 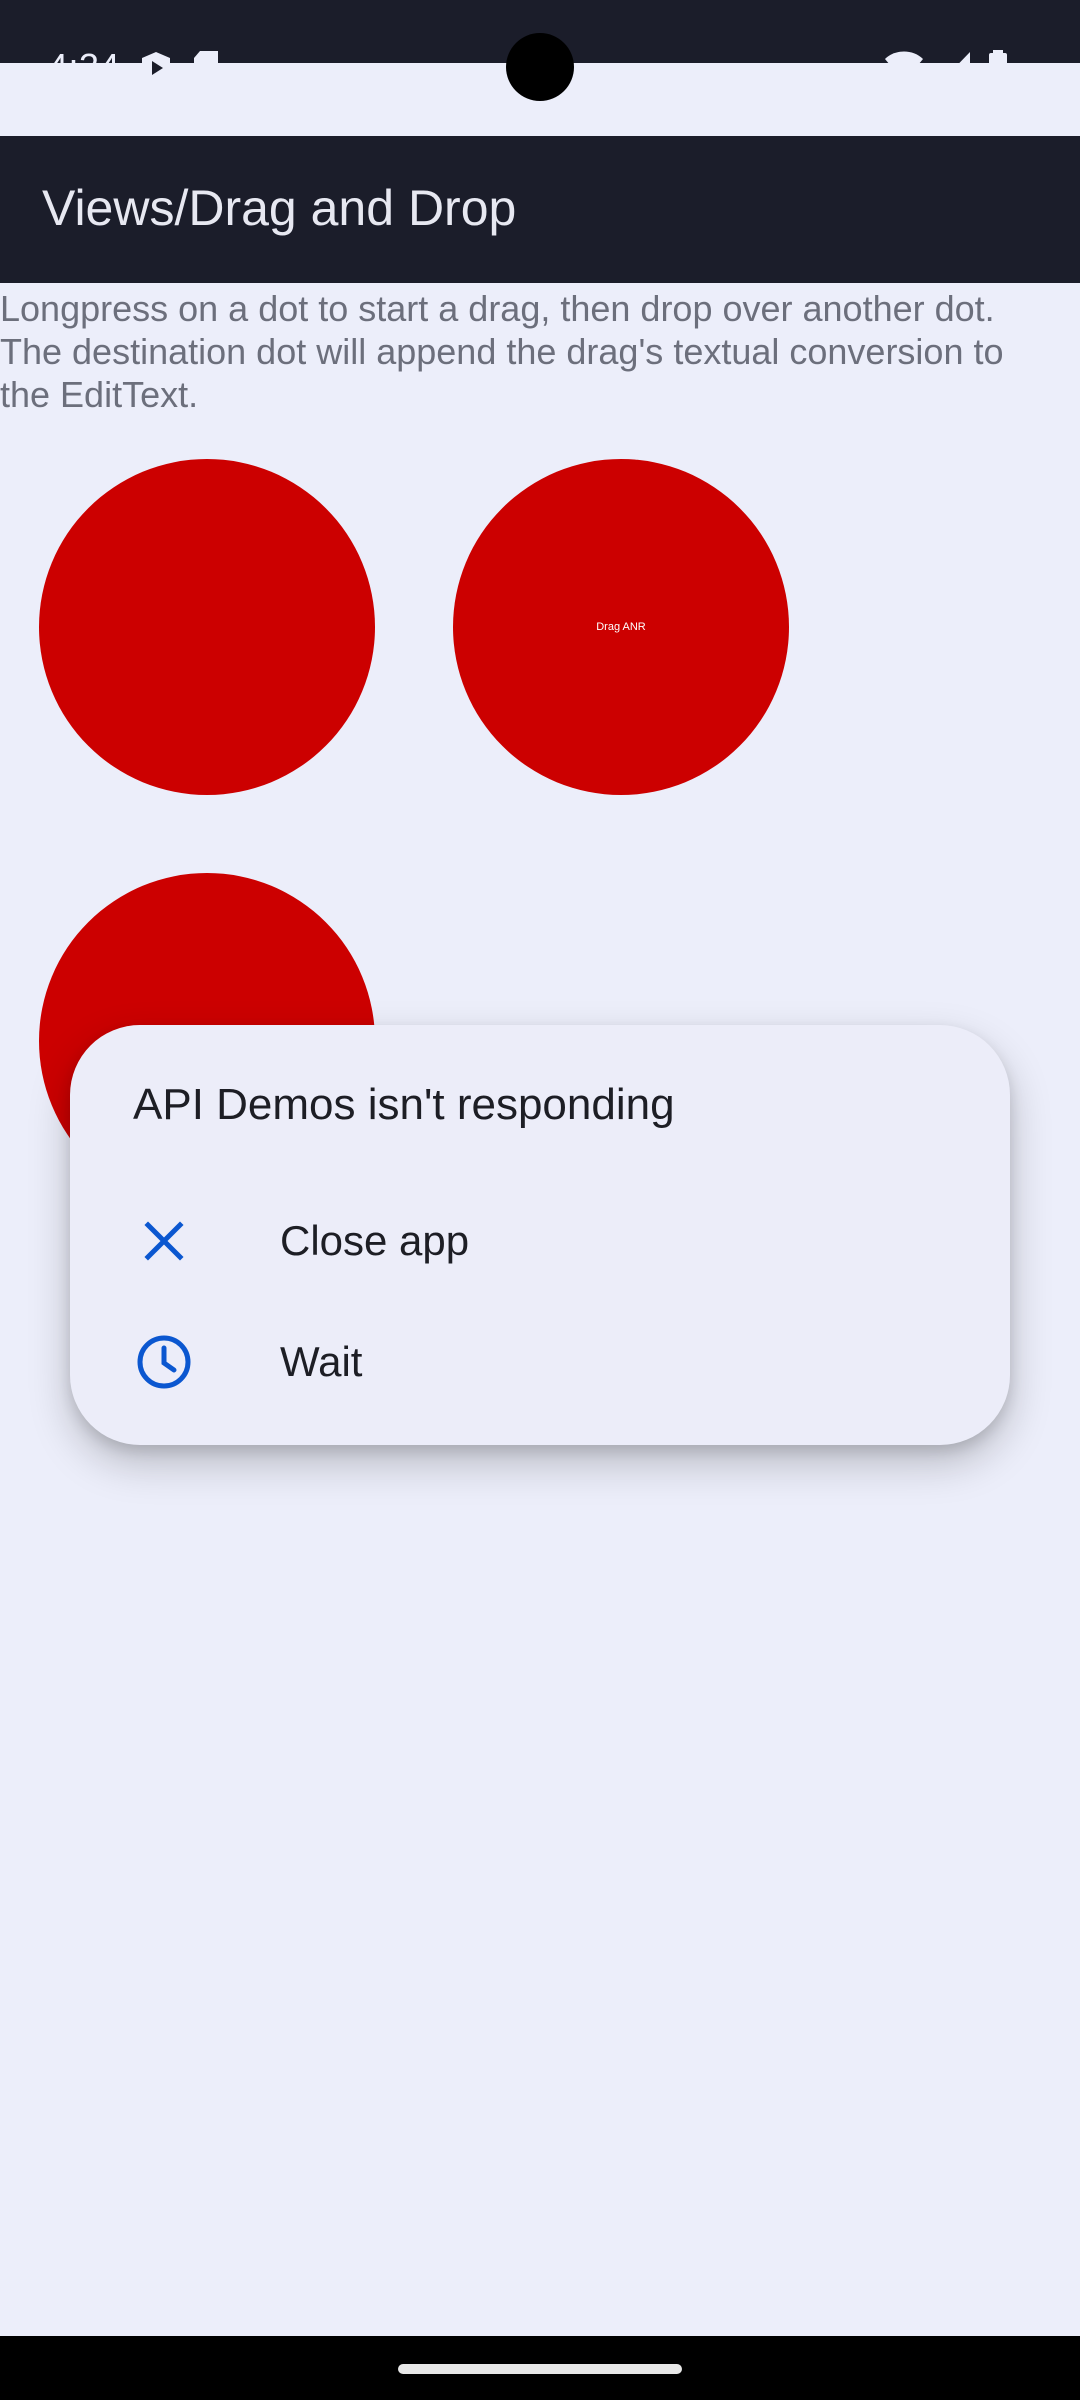 I want to click on status-icons-right, so click(x=946, y=67).